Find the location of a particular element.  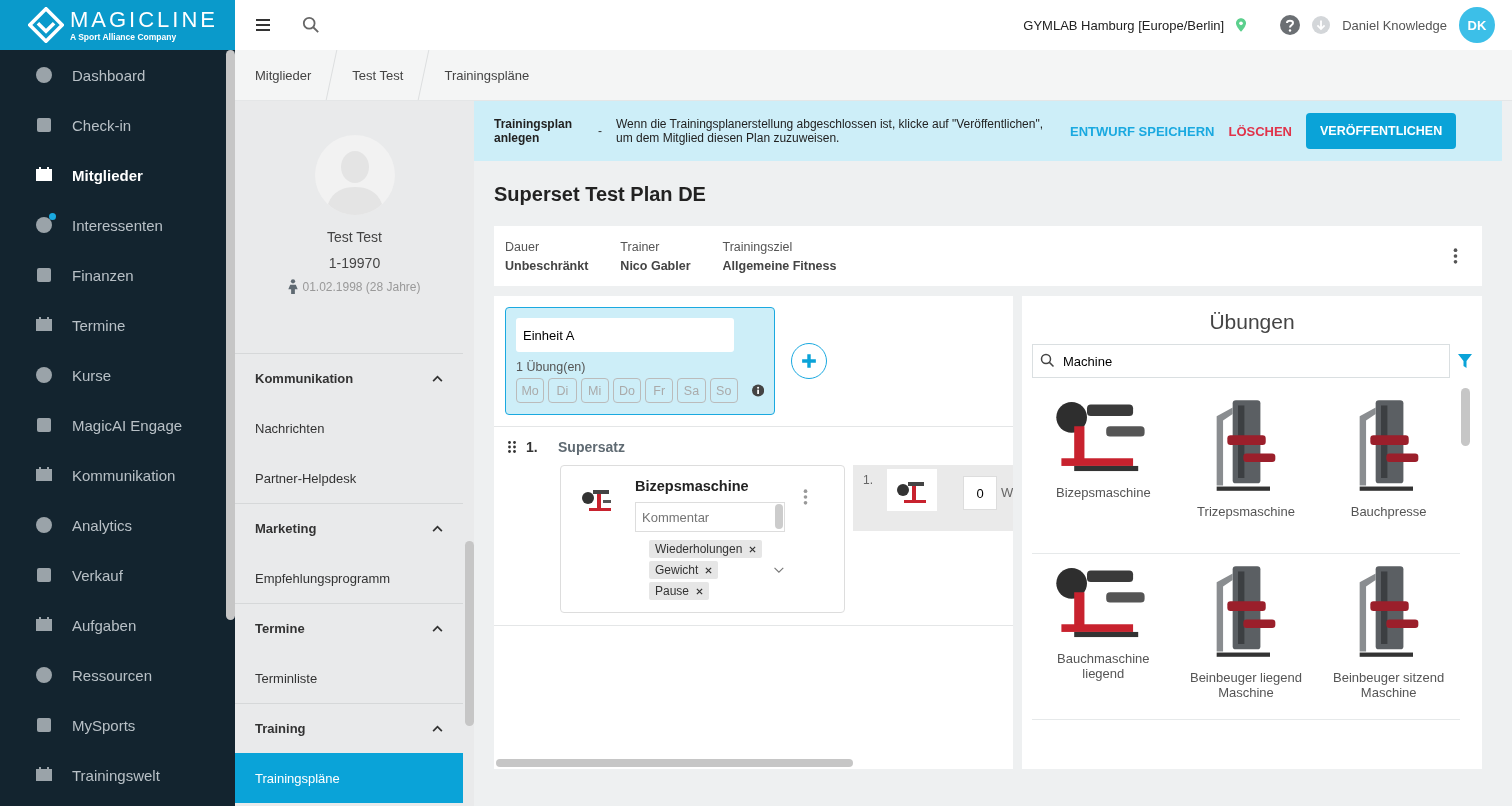

block-number: 1. is located at coordinates (532, 447).